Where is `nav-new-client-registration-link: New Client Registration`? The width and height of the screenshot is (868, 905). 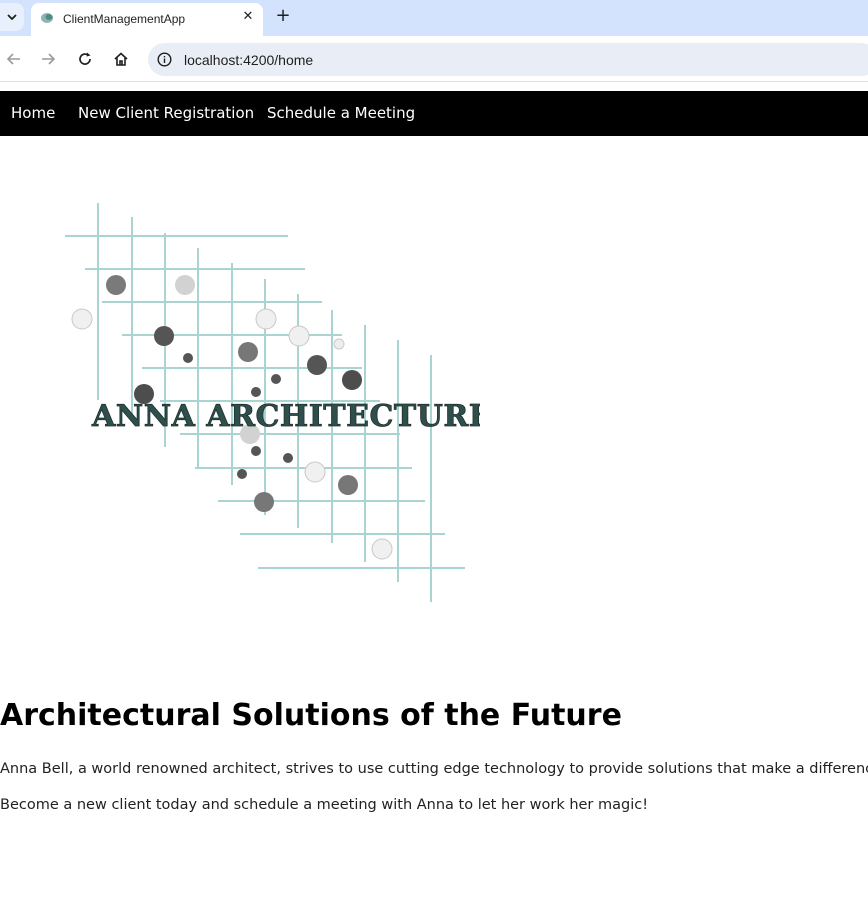 nav-new-client-registration-link: New Client Registration is located at coordinates (166, 113).